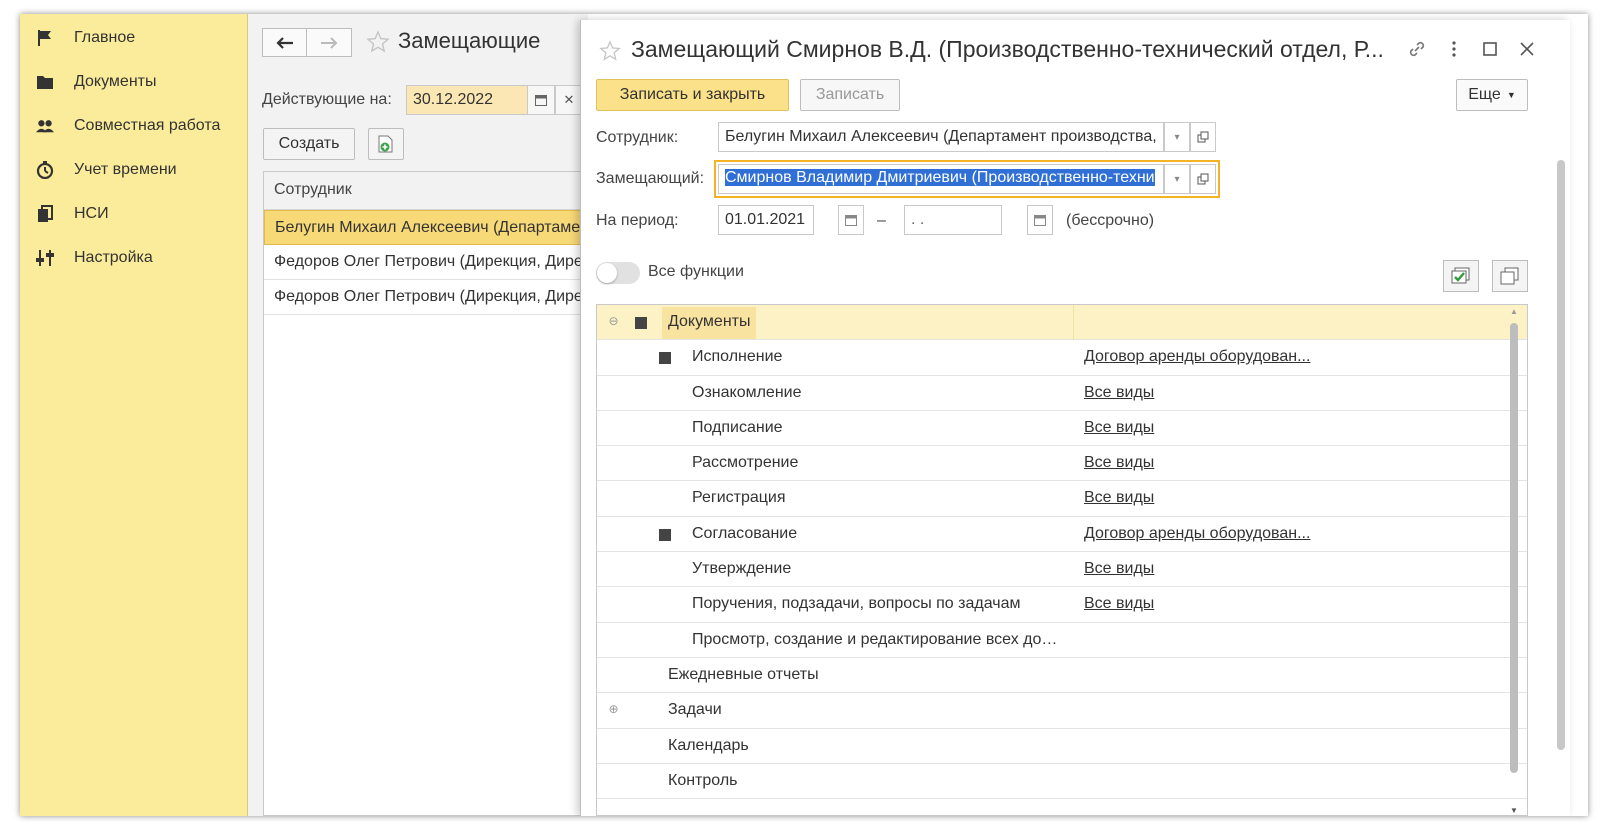 This screenshot has width=1607, height=836. Describe the element at coordinates (953, 220) in the screenshot. I see `period-to-field: . .` at that location.